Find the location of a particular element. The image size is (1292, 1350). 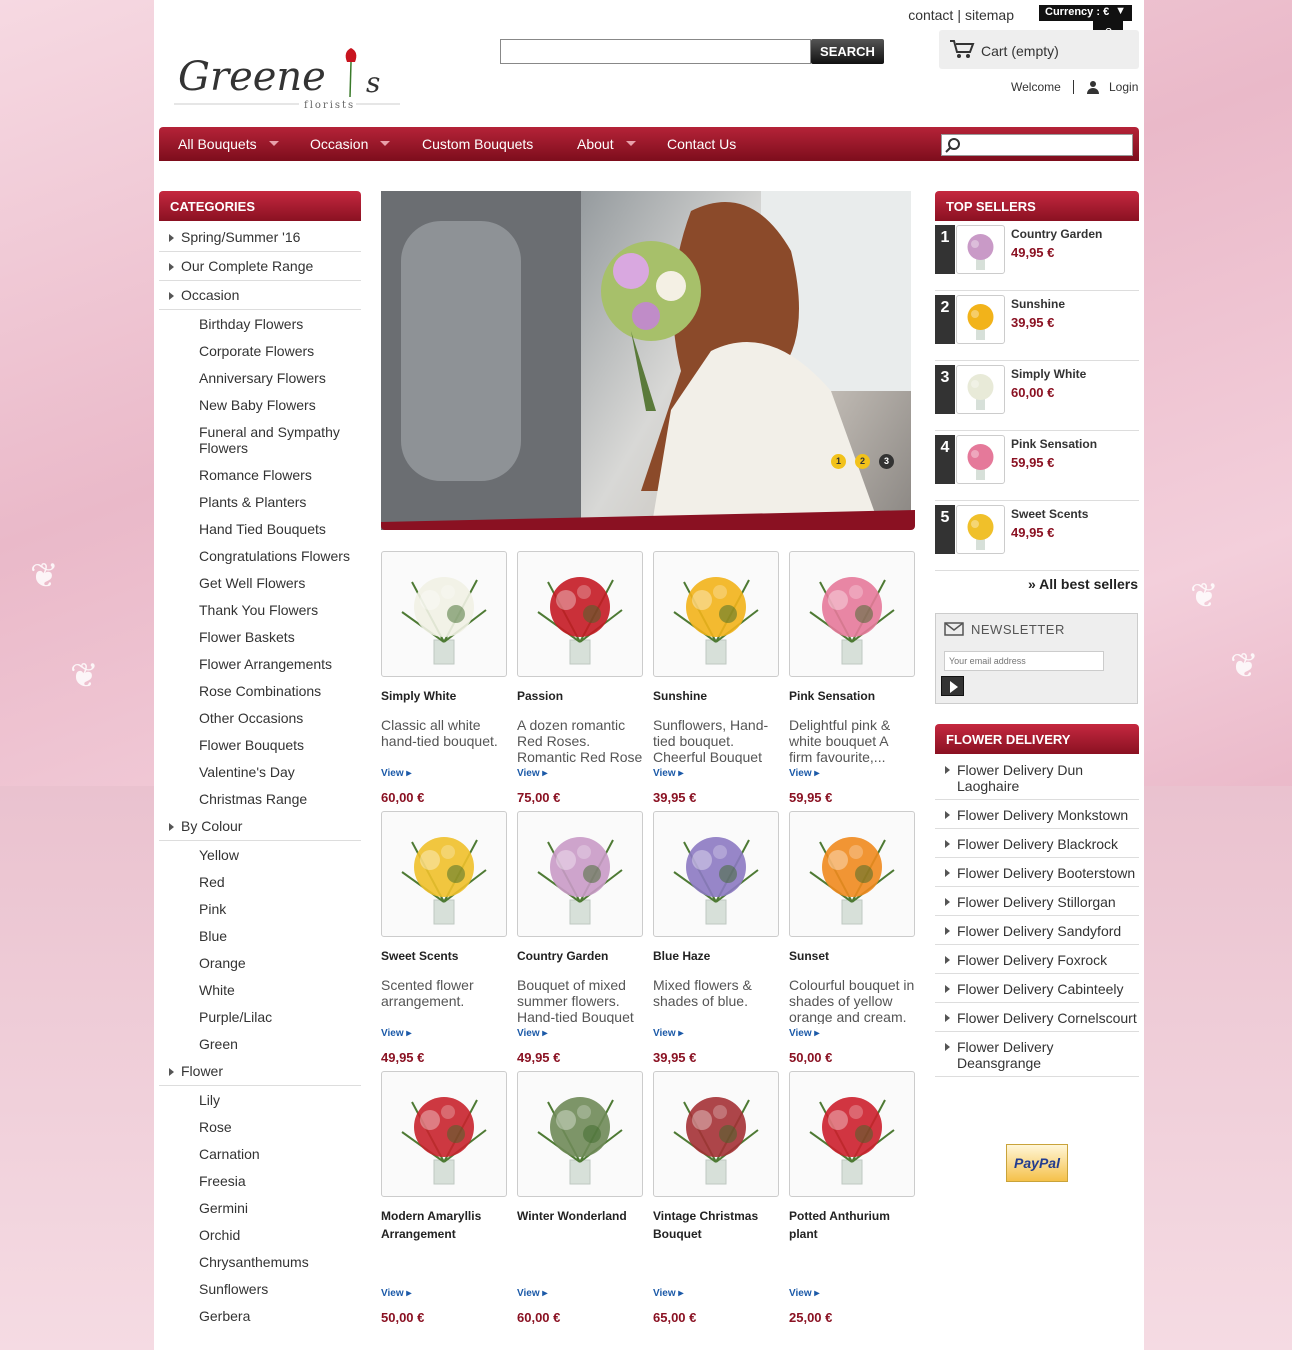

subcategory-item: Yellow is located at coordinates (260, 854).